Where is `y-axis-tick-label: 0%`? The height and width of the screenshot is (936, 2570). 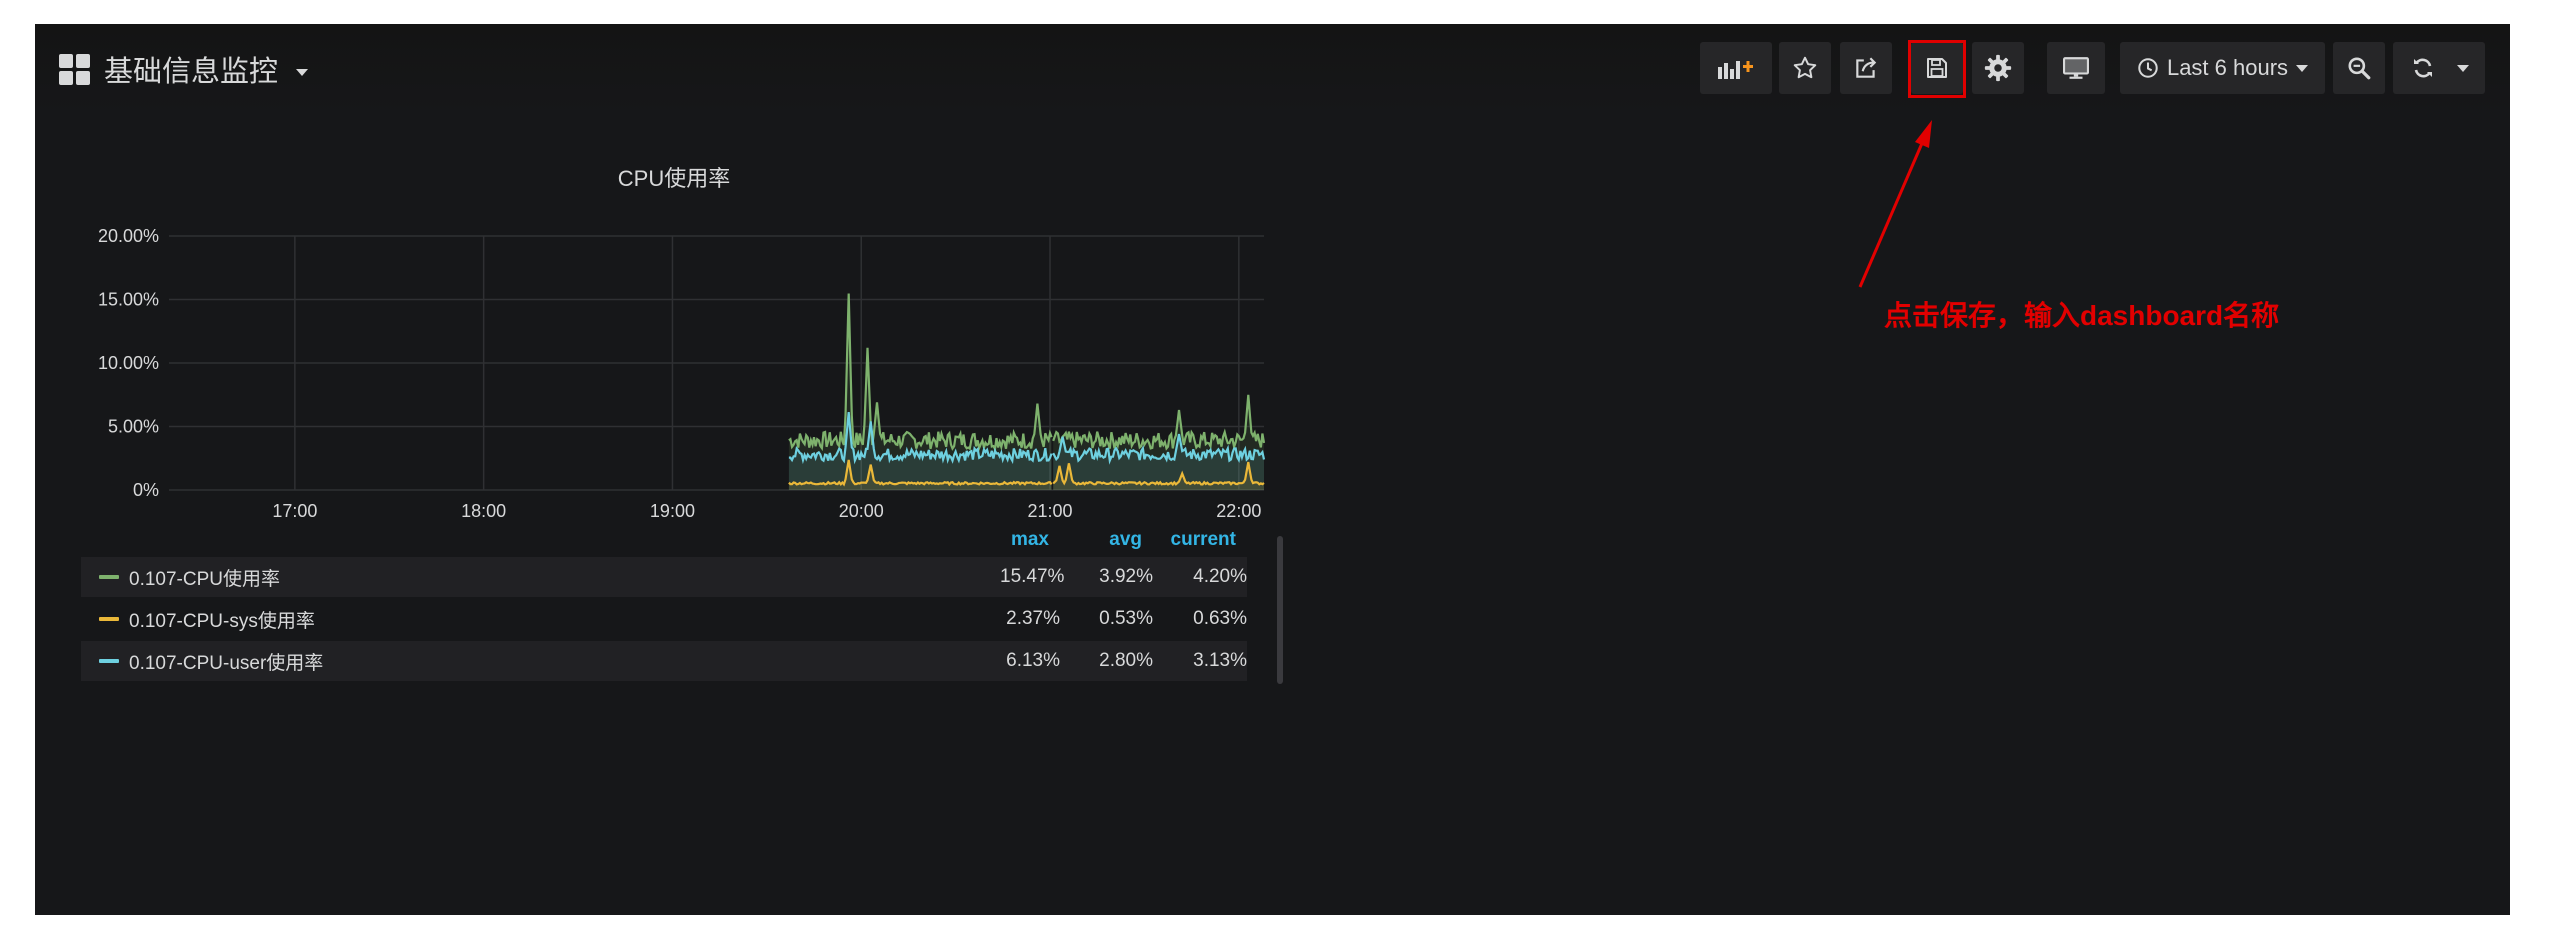
y-axis-tick-label: 0% is located at coordinates (146, 490).